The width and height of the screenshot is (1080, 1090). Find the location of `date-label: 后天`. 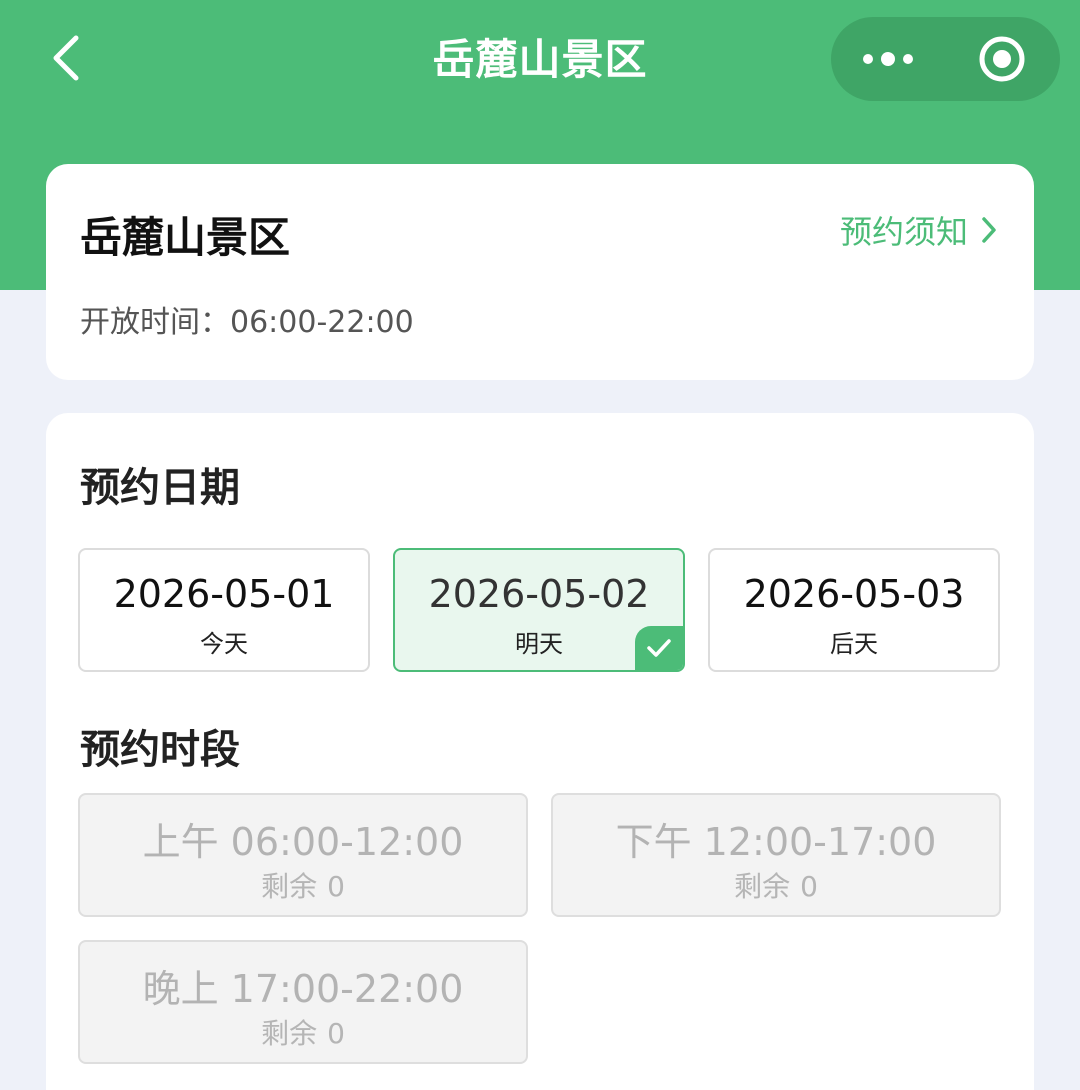

date-label: 后天 is located at coordinates (854, 644).